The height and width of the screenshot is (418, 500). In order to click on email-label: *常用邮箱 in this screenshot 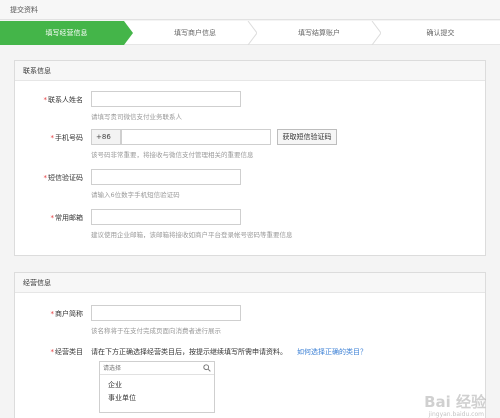, I will do `click(67, 218)`.